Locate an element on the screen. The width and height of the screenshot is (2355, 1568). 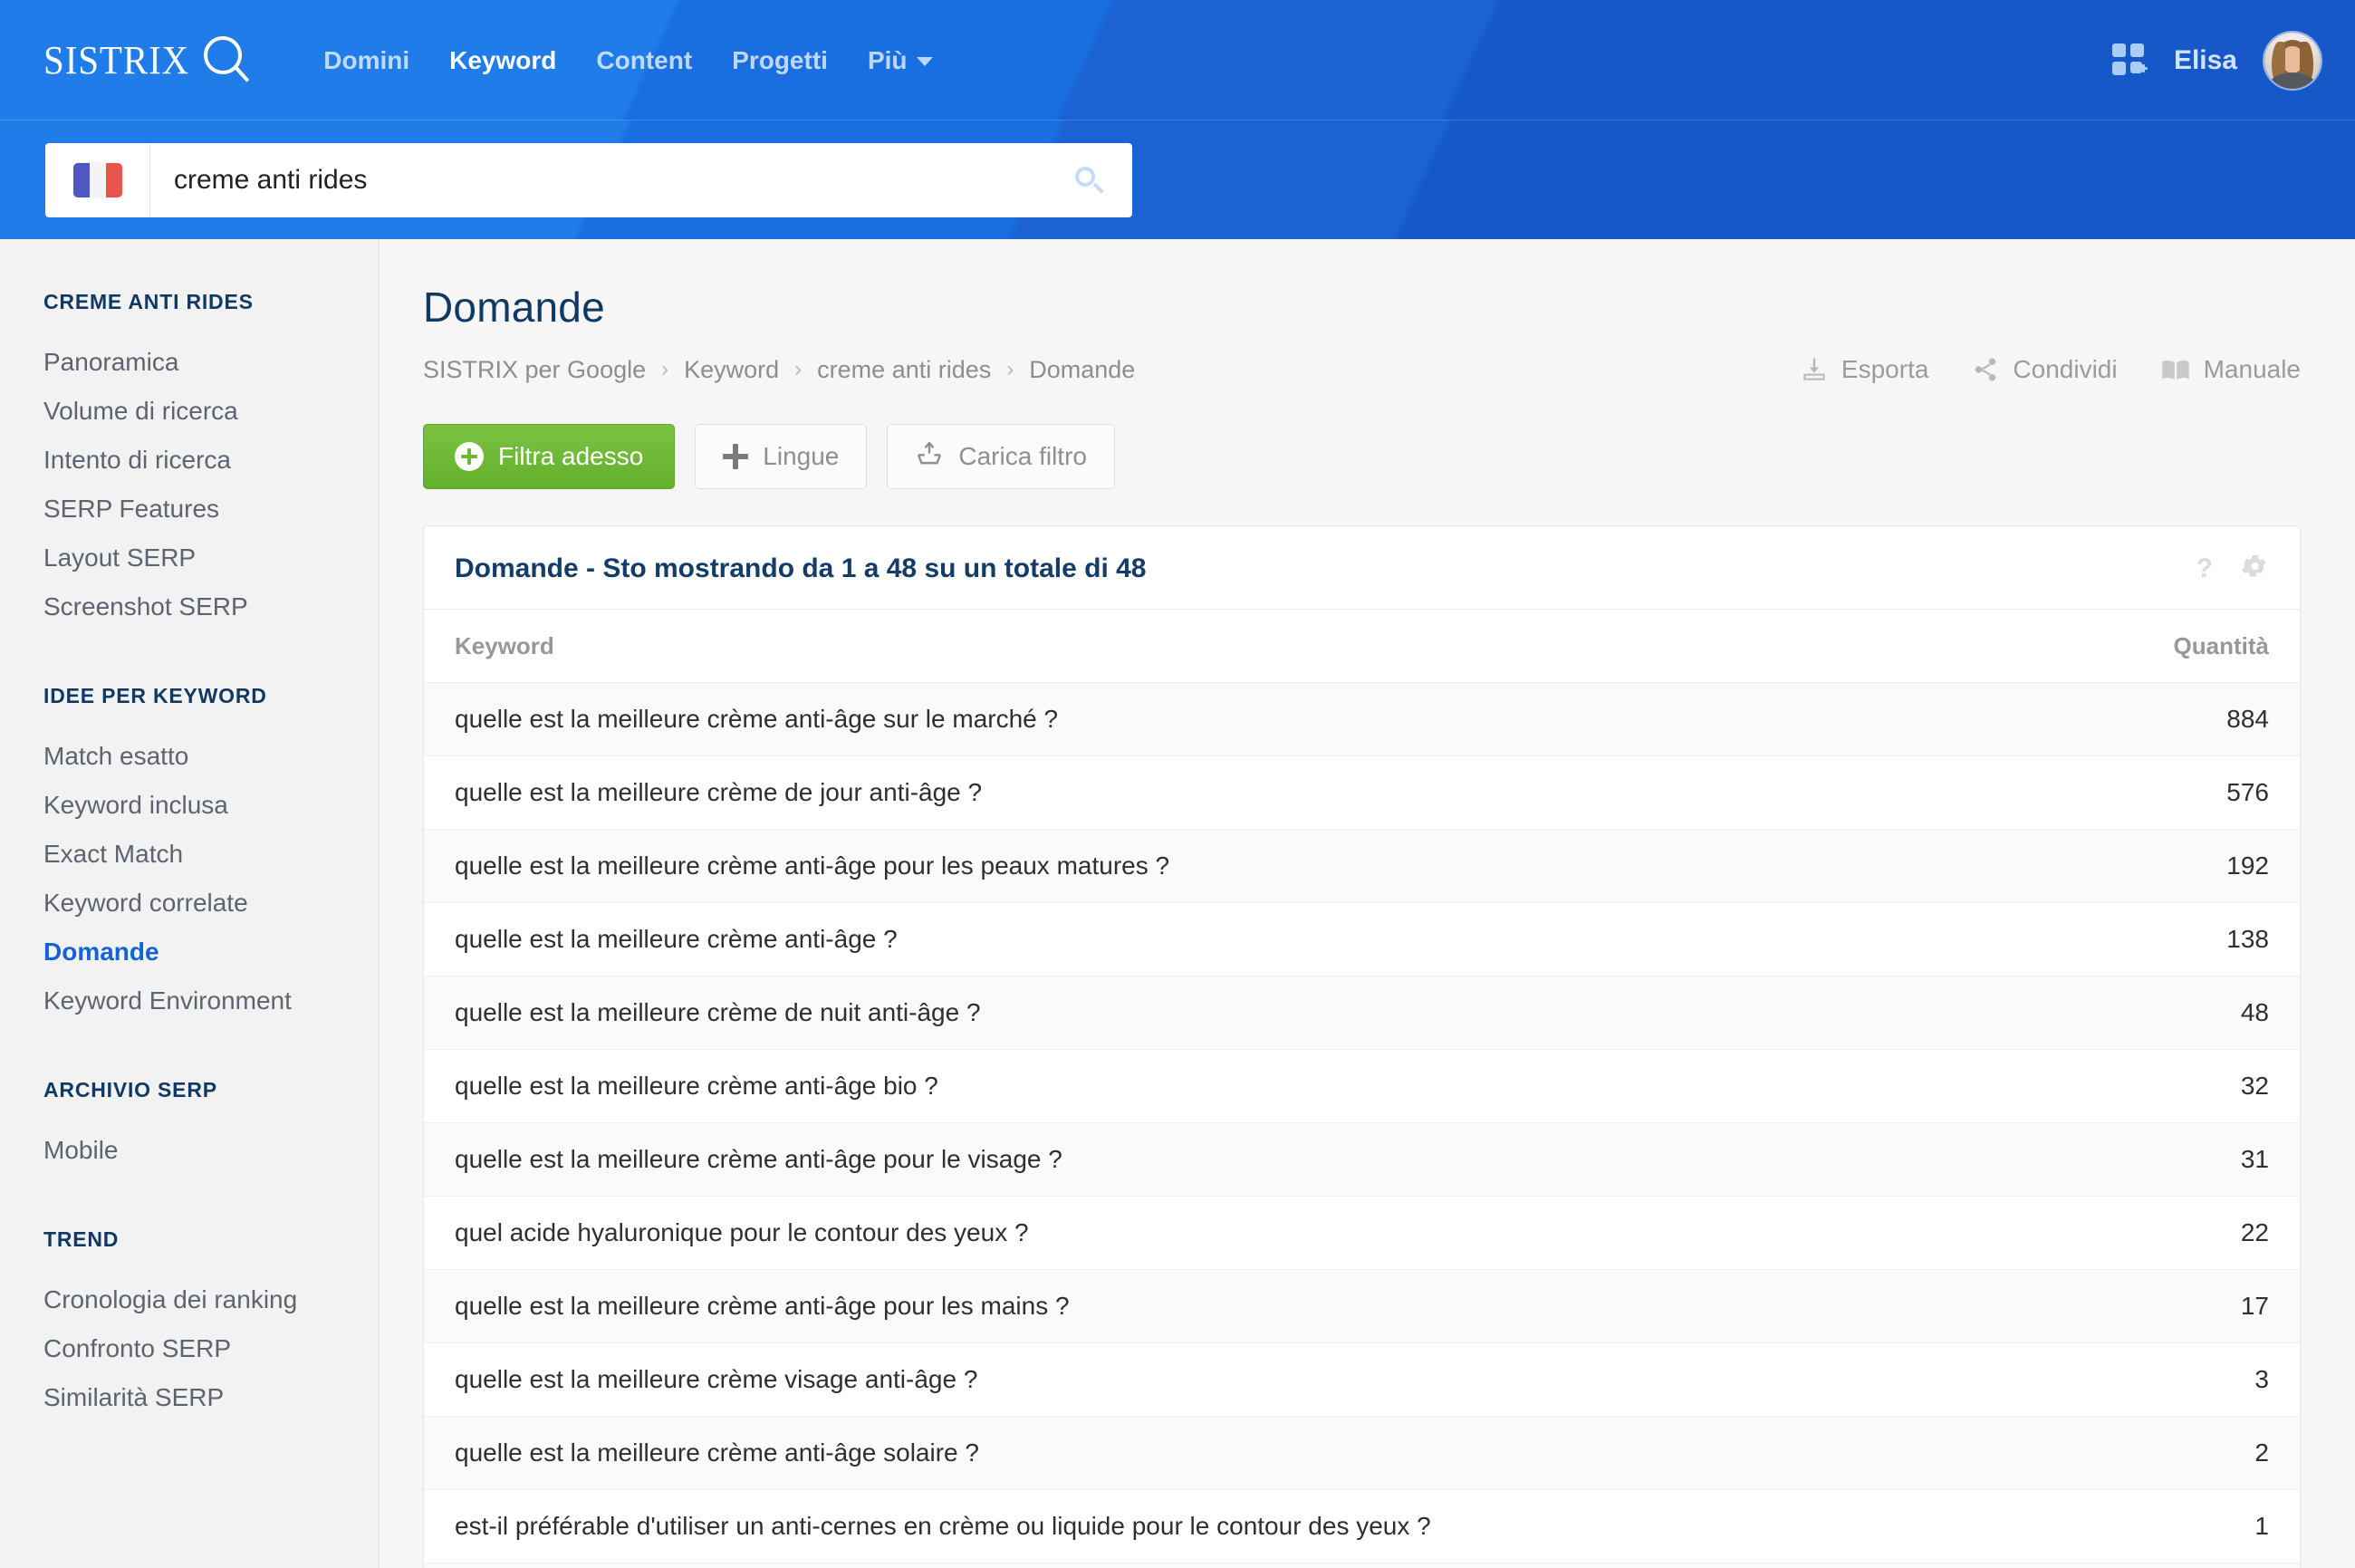
breadcrumb-item-creme-anti-rides: creme anti rides is located at coordinates (904, 370).